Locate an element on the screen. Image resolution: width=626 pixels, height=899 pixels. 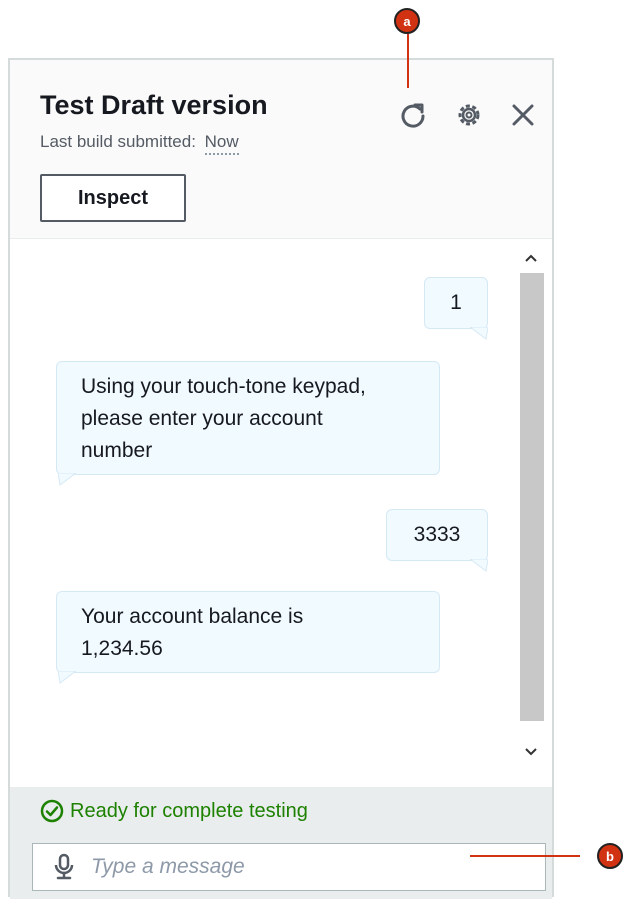
user-message-bubble: 3333 is located at coordinates (437, 535).